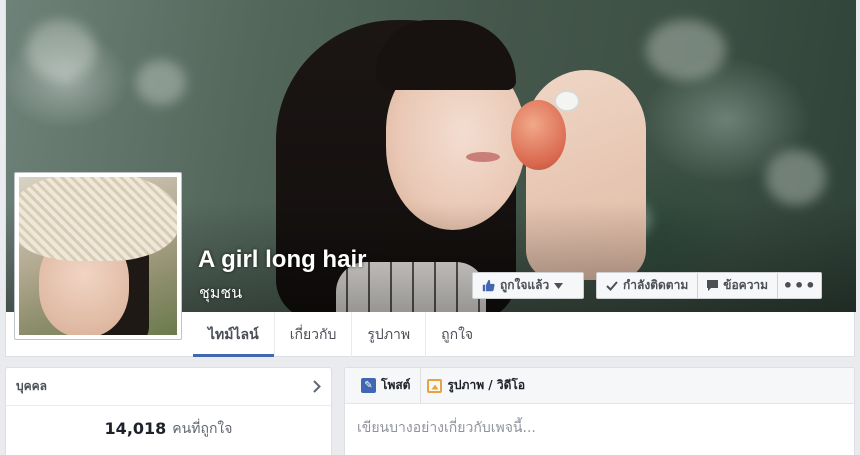 The image size is (860, 455). Describe the element at coordinates (599, 385) in the screenshot. I see `composer-tabs: ✎ โพสต์ รูปภาพ / วิดีโอ` at that location.